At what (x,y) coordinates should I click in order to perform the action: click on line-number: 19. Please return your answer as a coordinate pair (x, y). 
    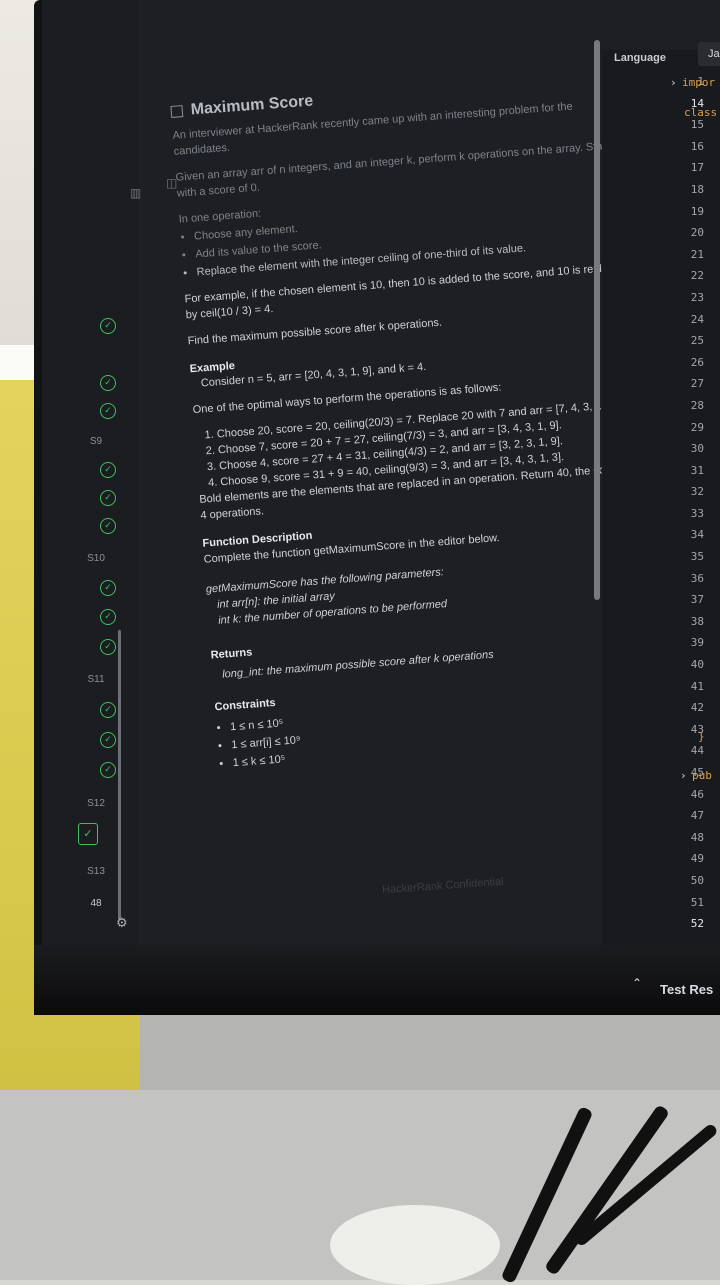
    Looking at the image, I should click on (697, 211).